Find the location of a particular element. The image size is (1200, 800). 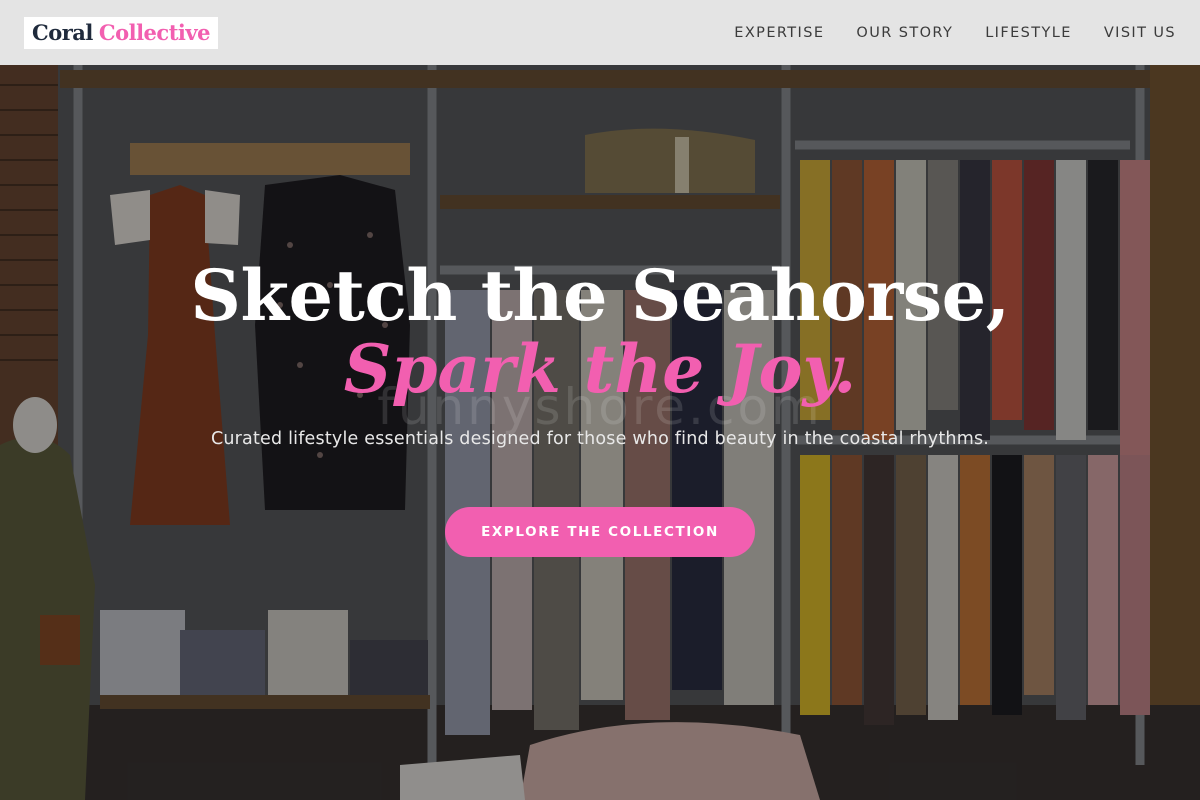

brand-word-coral: Coral is located at coordinates (62, 32).